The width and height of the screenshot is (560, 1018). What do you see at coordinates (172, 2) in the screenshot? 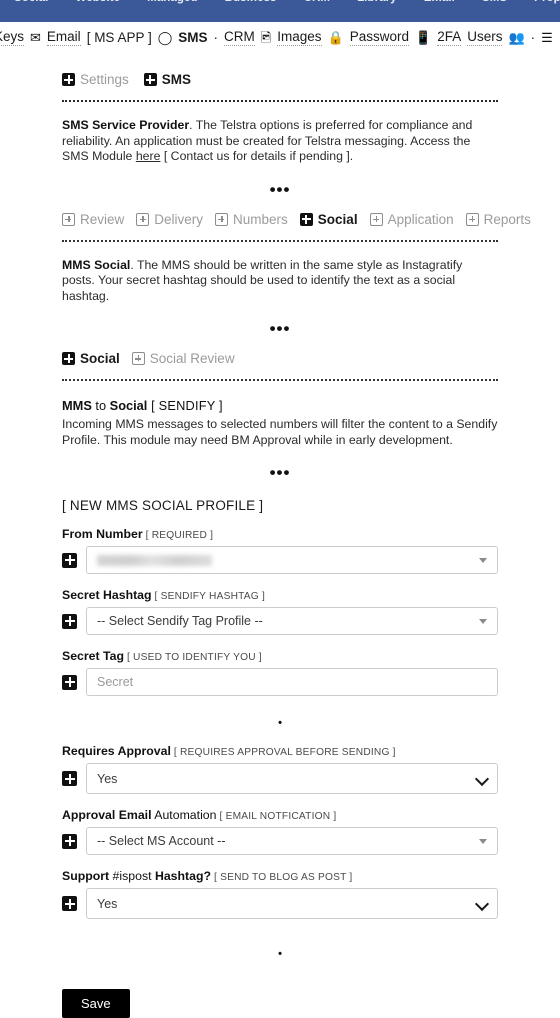
I see `navbar-item-managed: Managed` at bounding box center [172, 2].